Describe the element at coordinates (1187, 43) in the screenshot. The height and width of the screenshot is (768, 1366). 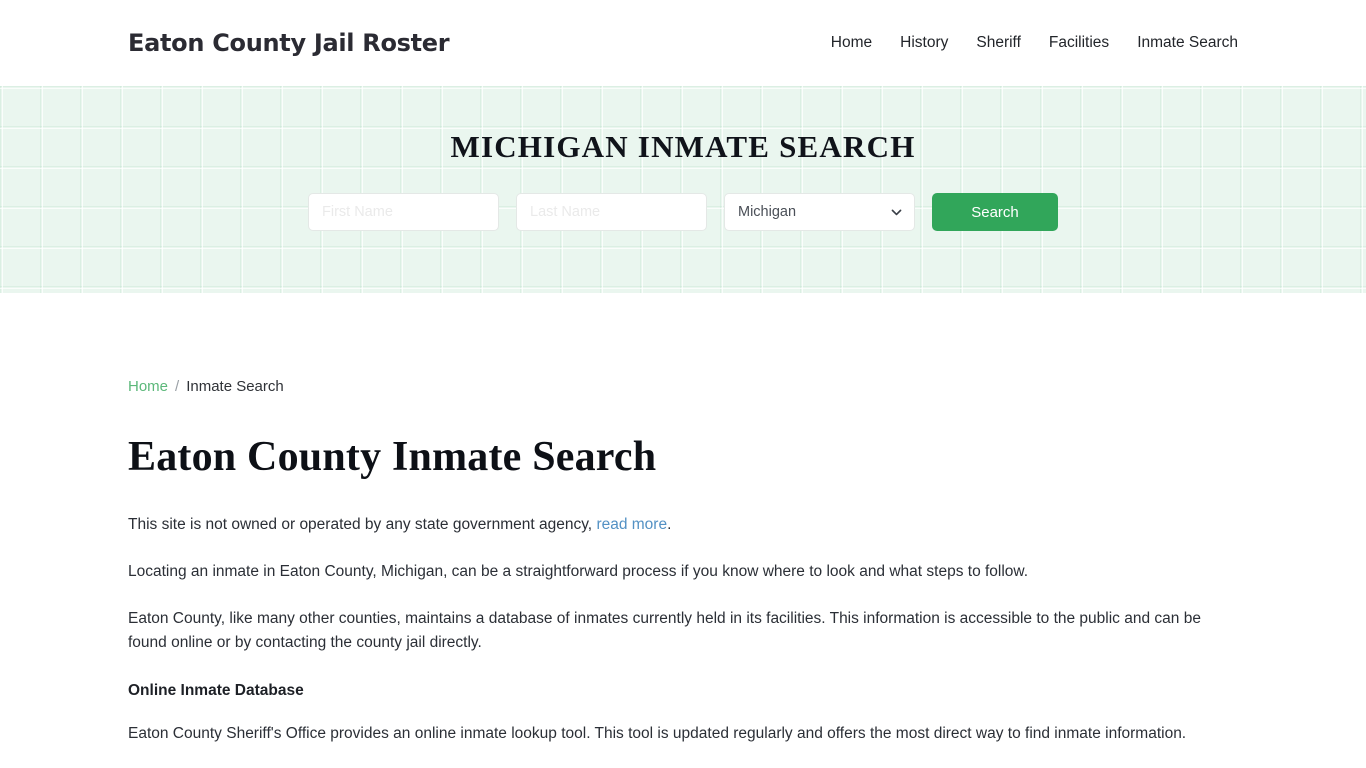
I see `nav-item-inmate-search: Inmate Search` at that location.